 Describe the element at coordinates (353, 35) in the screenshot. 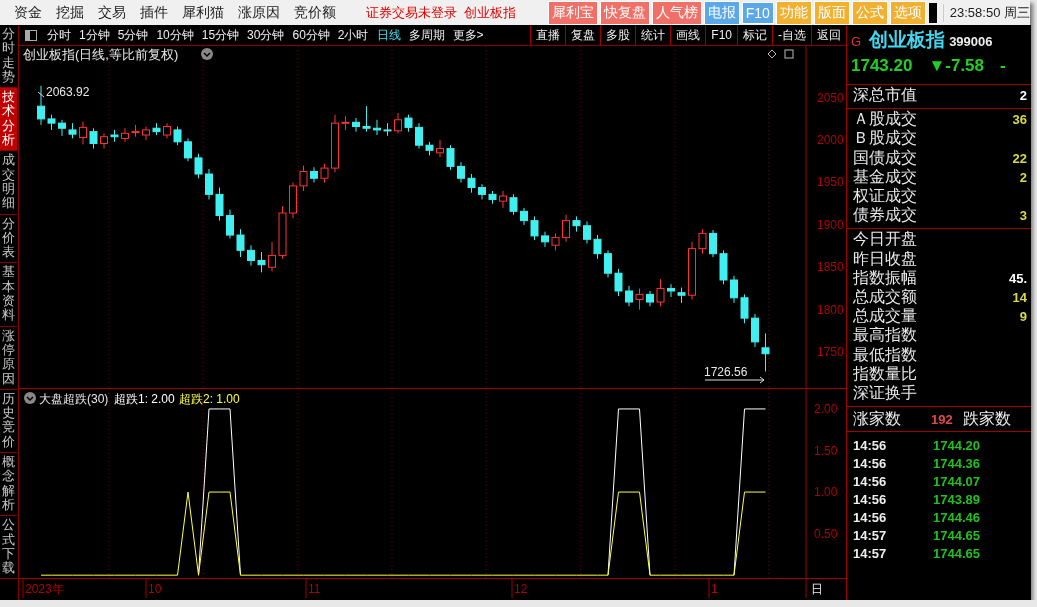

I see `period-tab: 2小时` at that location.